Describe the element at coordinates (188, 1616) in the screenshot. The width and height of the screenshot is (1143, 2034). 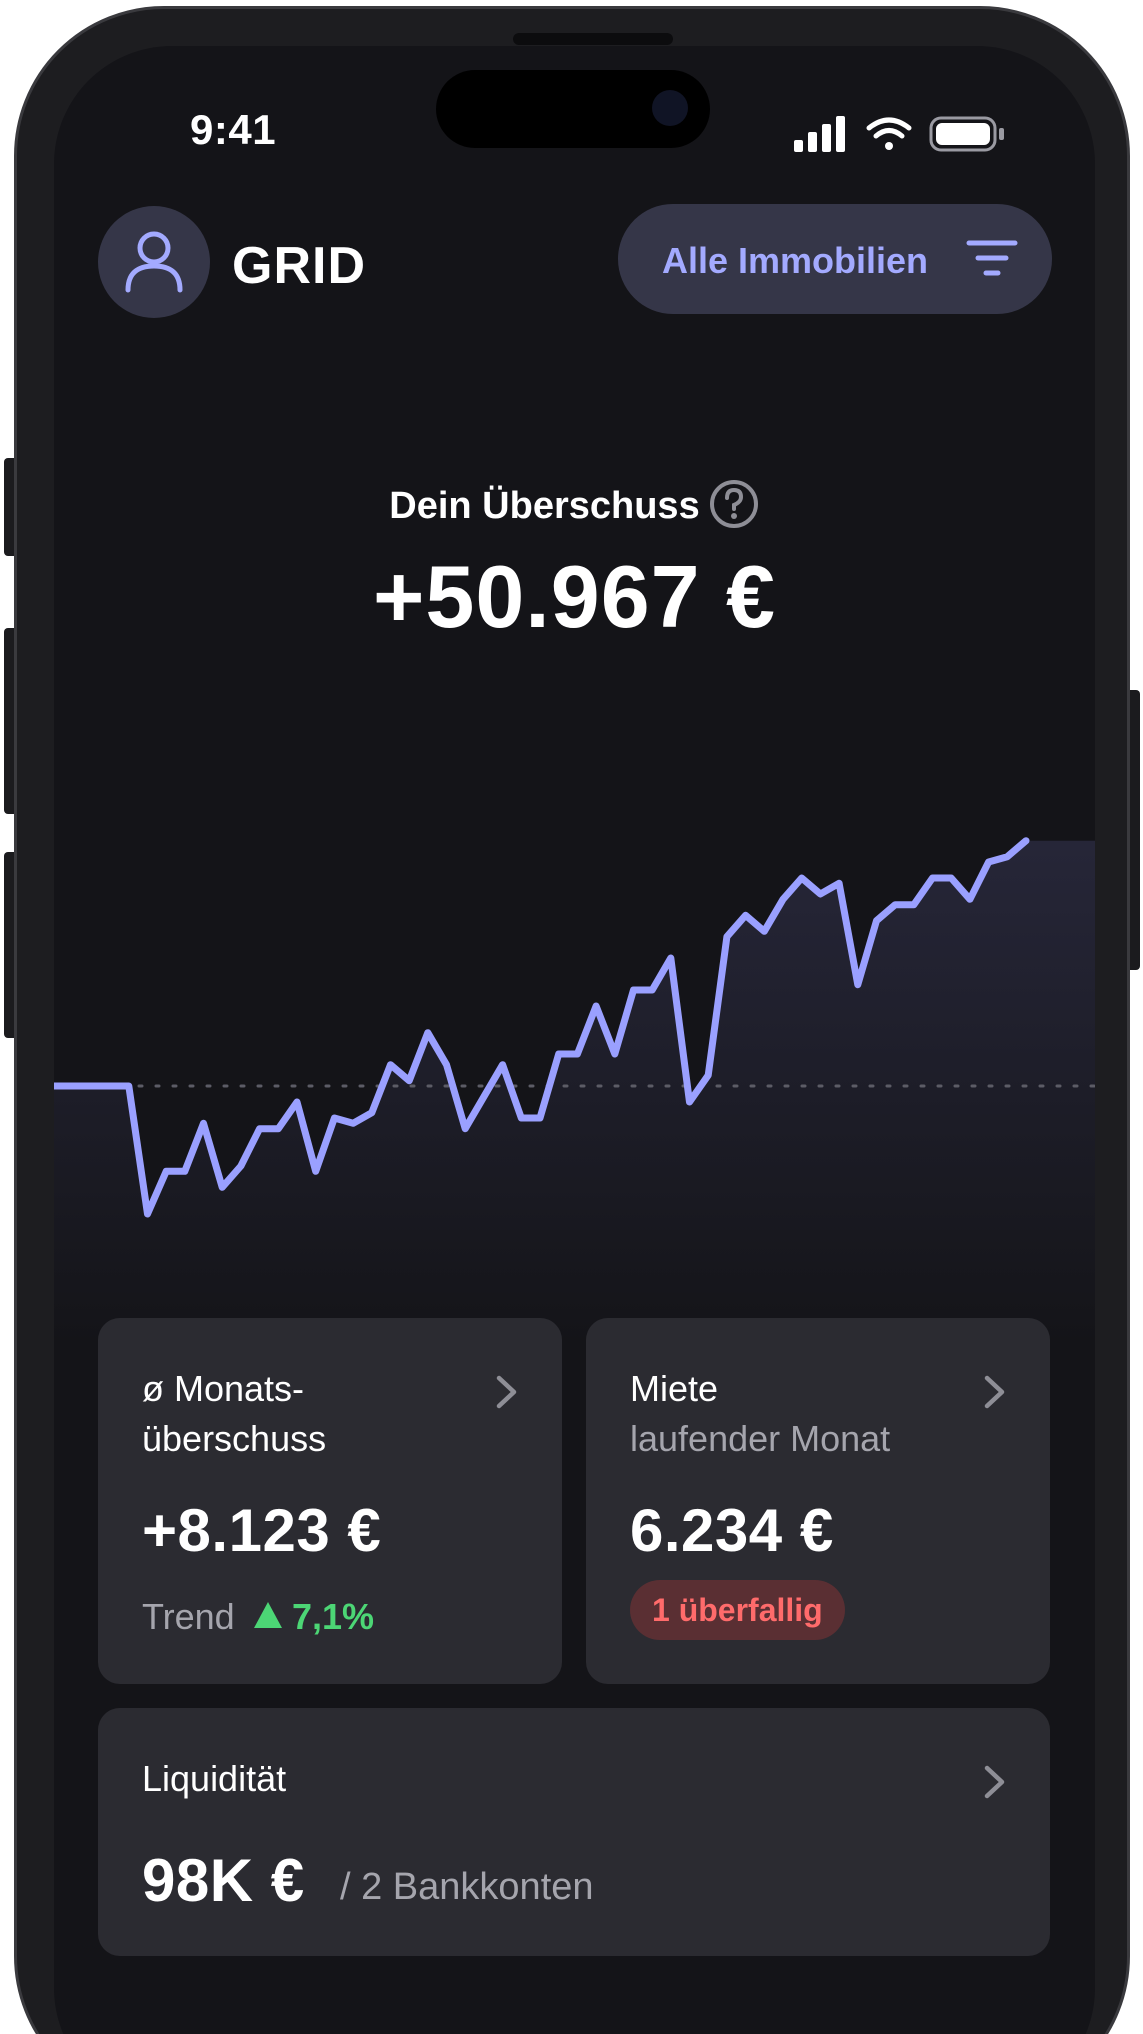
I see `trend-label: Trend` at that location.